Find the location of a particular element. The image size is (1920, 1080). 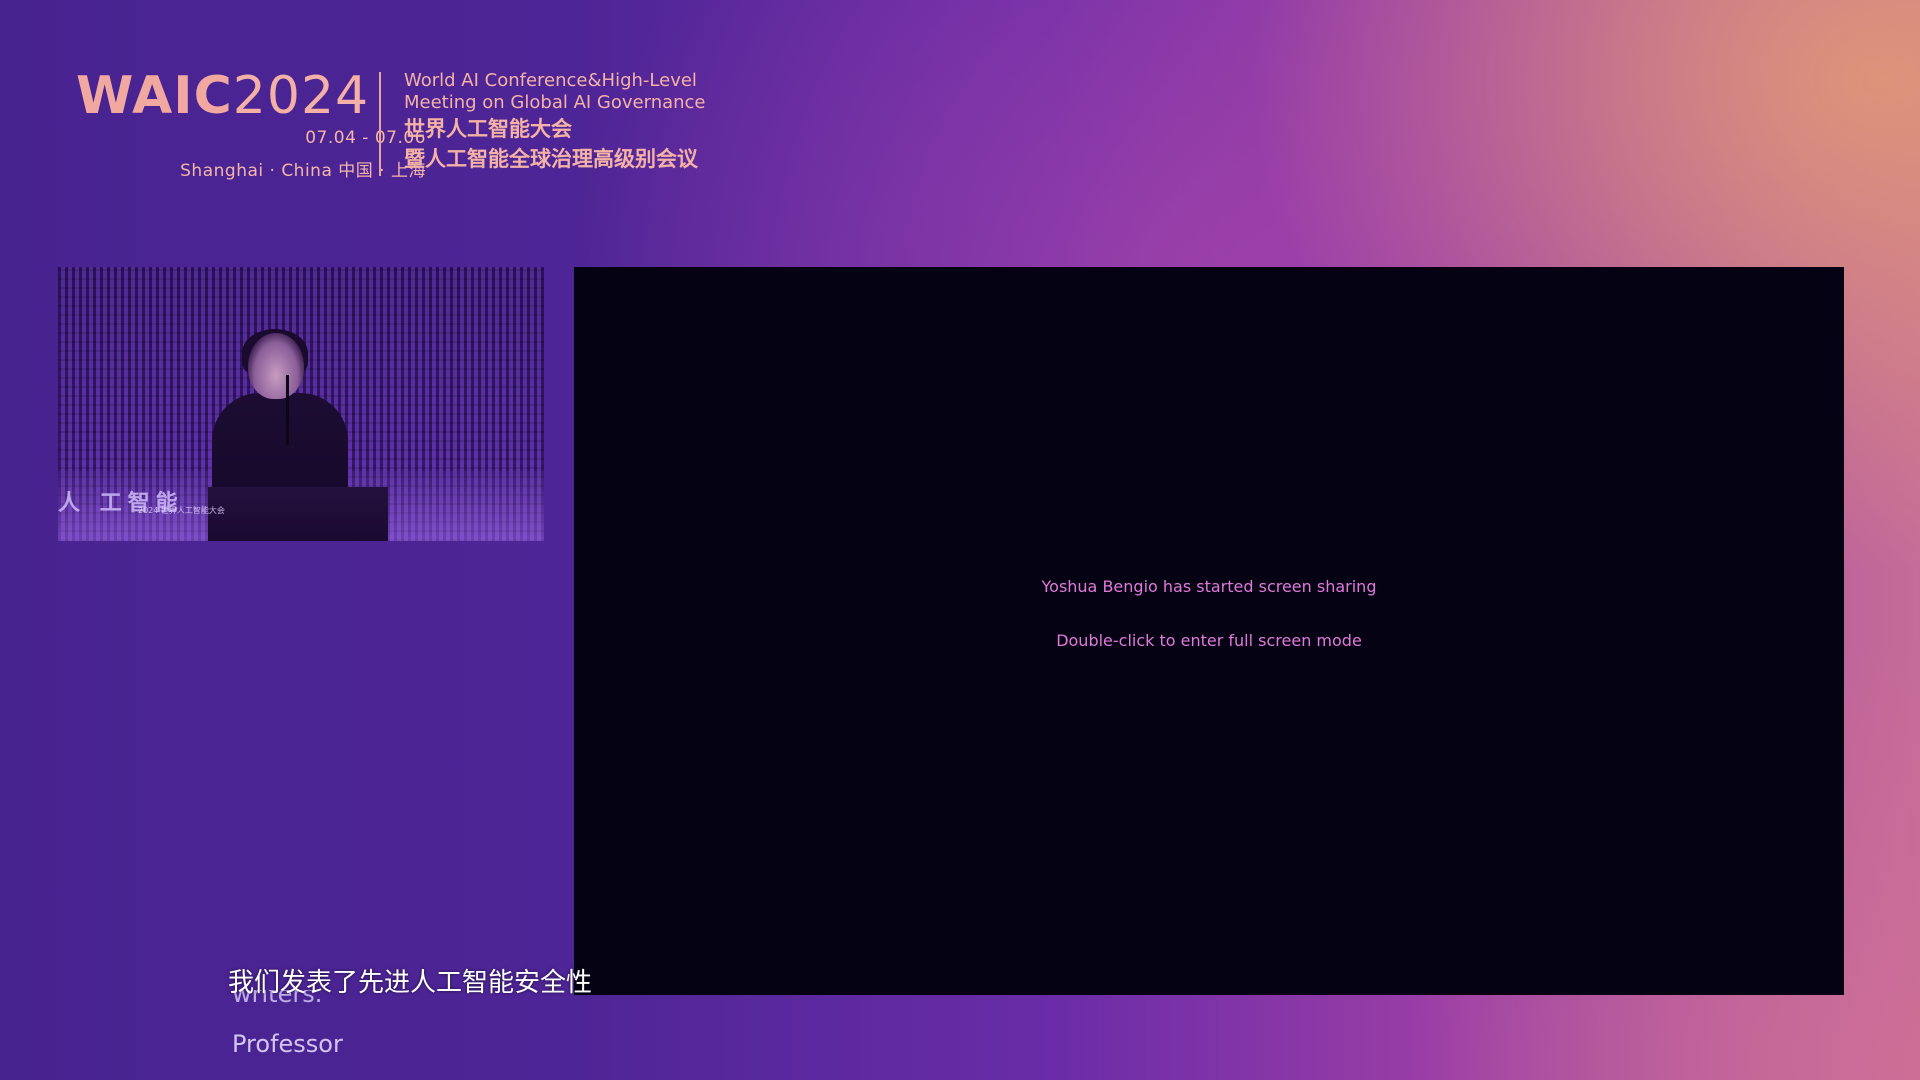

podium-caption: 2024 世界人工智能大会 is located at coordinates (181, 510).